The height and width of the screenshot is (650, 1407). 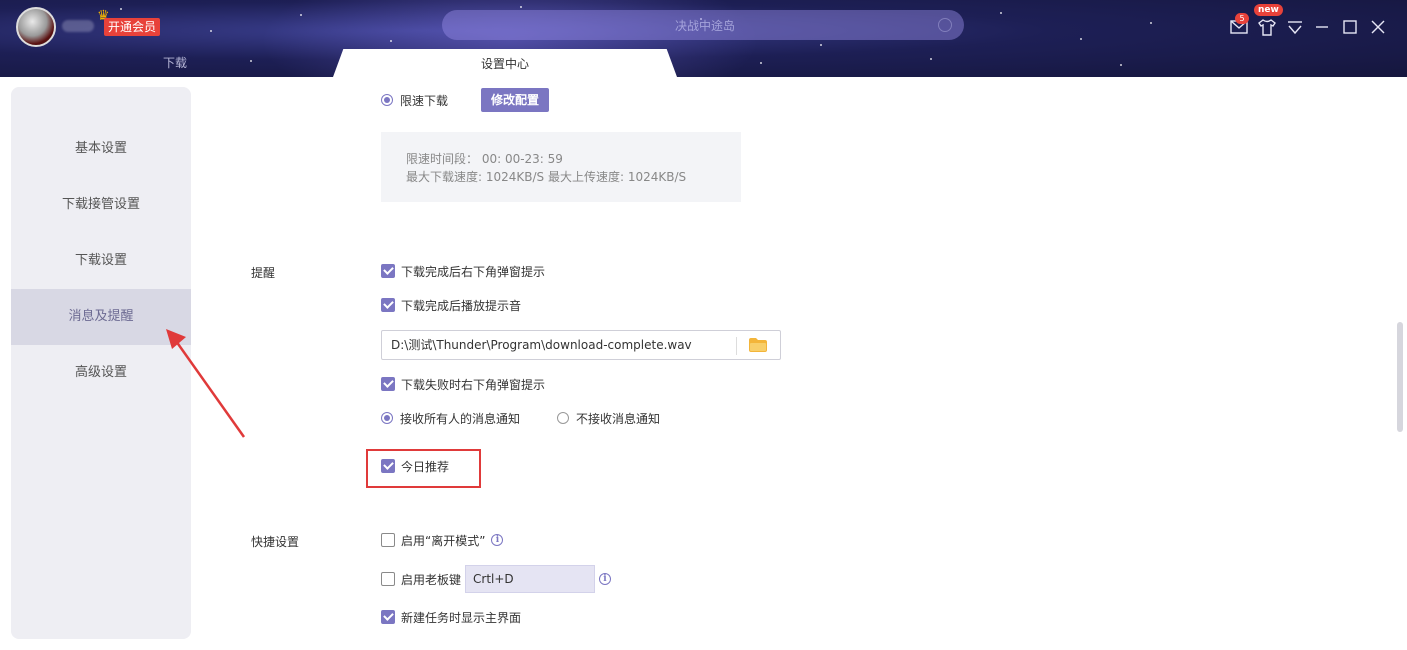 I want to click on section-label-shortcuts: 快捷设置, so click(x=275, y=542).